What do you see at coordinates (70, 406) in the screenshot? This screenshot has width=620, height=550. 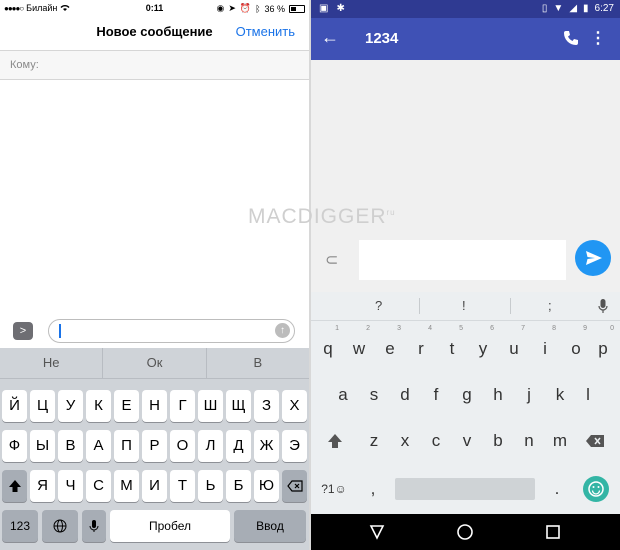 I see `key: У` at bounding box center [70, 406].